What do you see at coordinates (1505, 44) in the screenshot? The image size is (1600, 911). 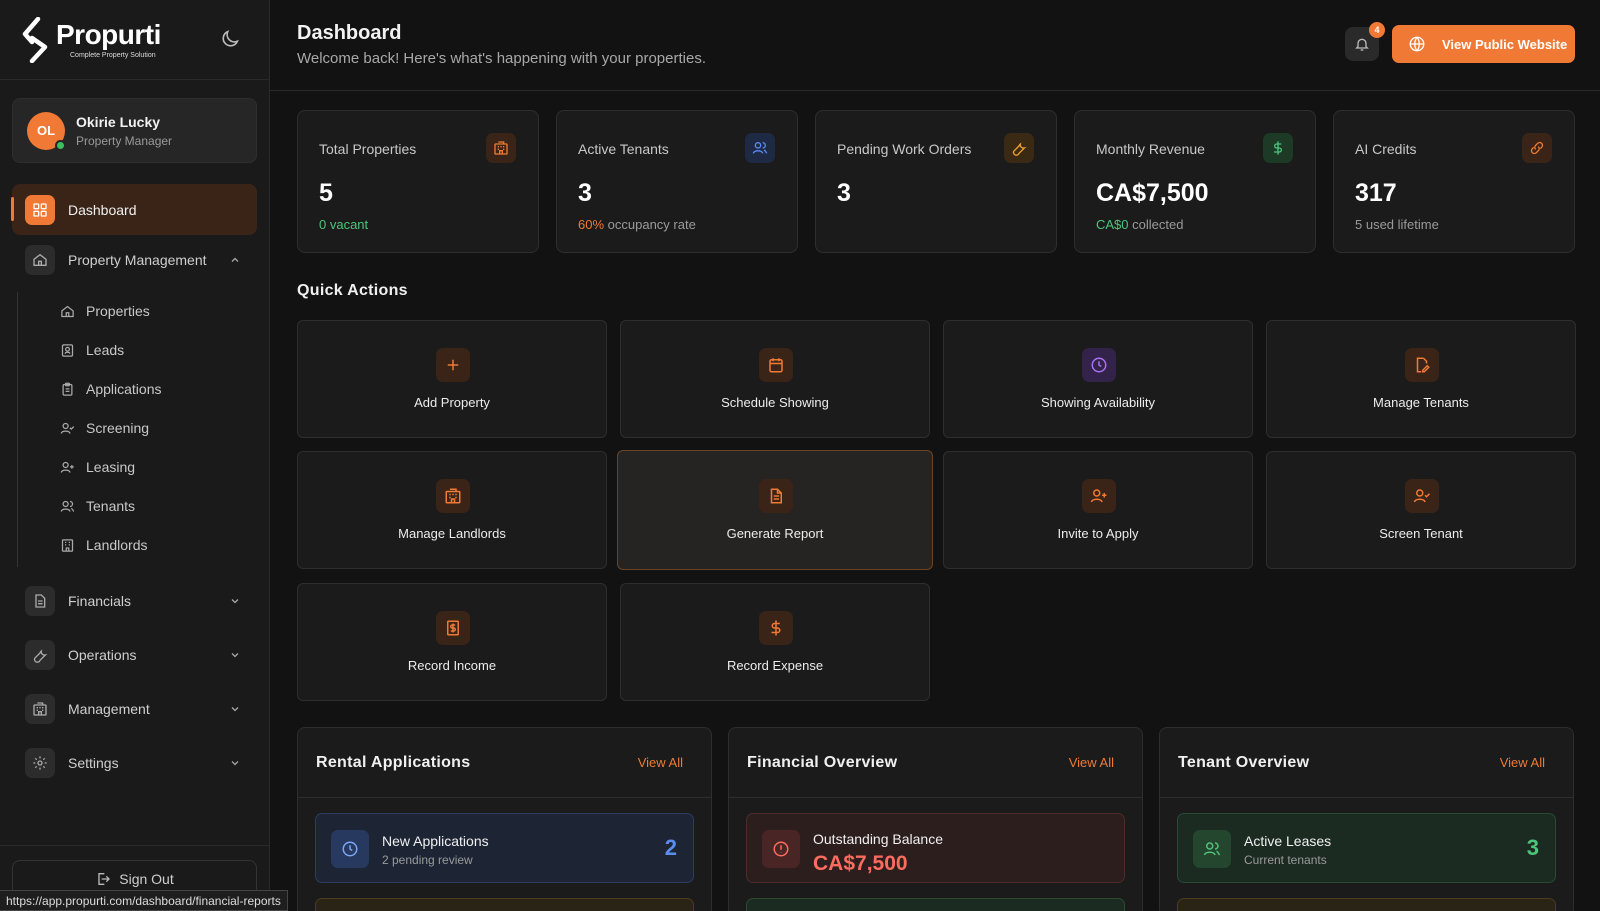 I see `view-public-website-label: View Public Website` at bounding box center [1505, 44].